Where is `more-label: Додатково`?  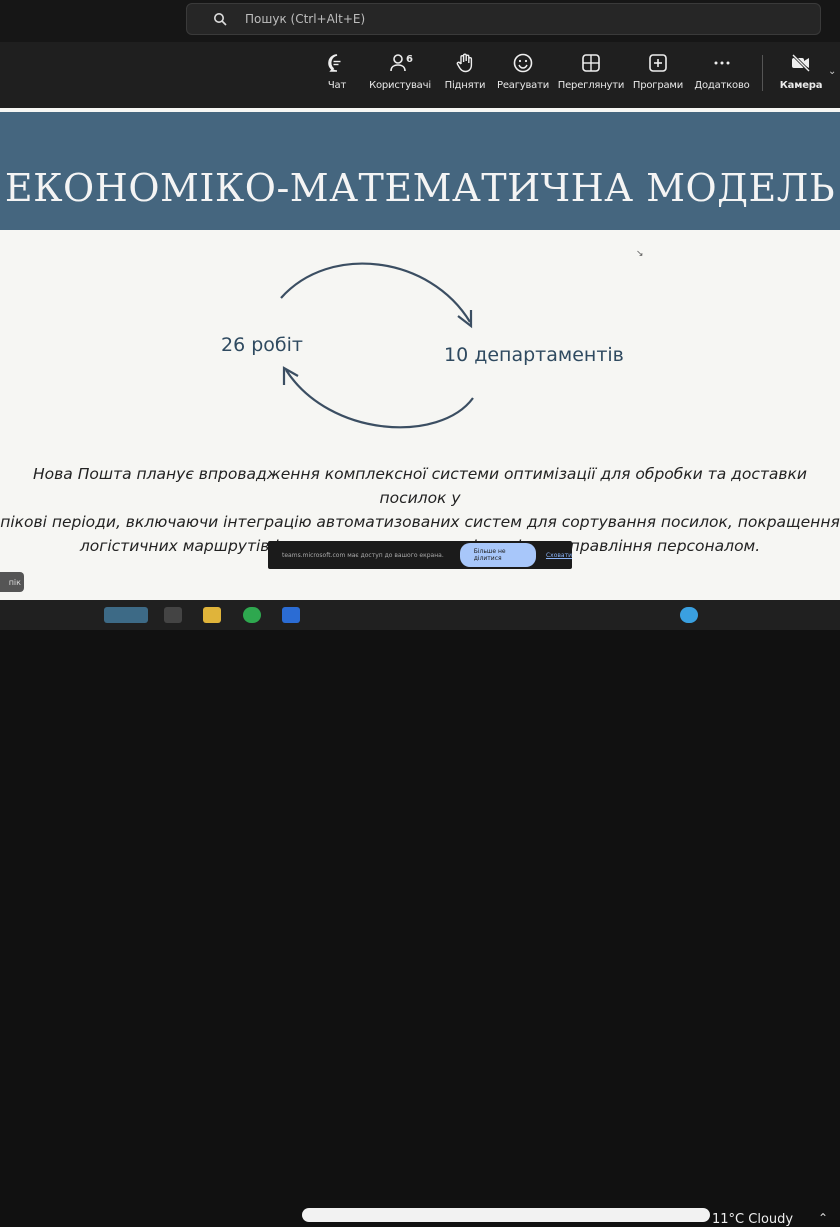 more-label: Додатково is located at coordinates (722, 85).